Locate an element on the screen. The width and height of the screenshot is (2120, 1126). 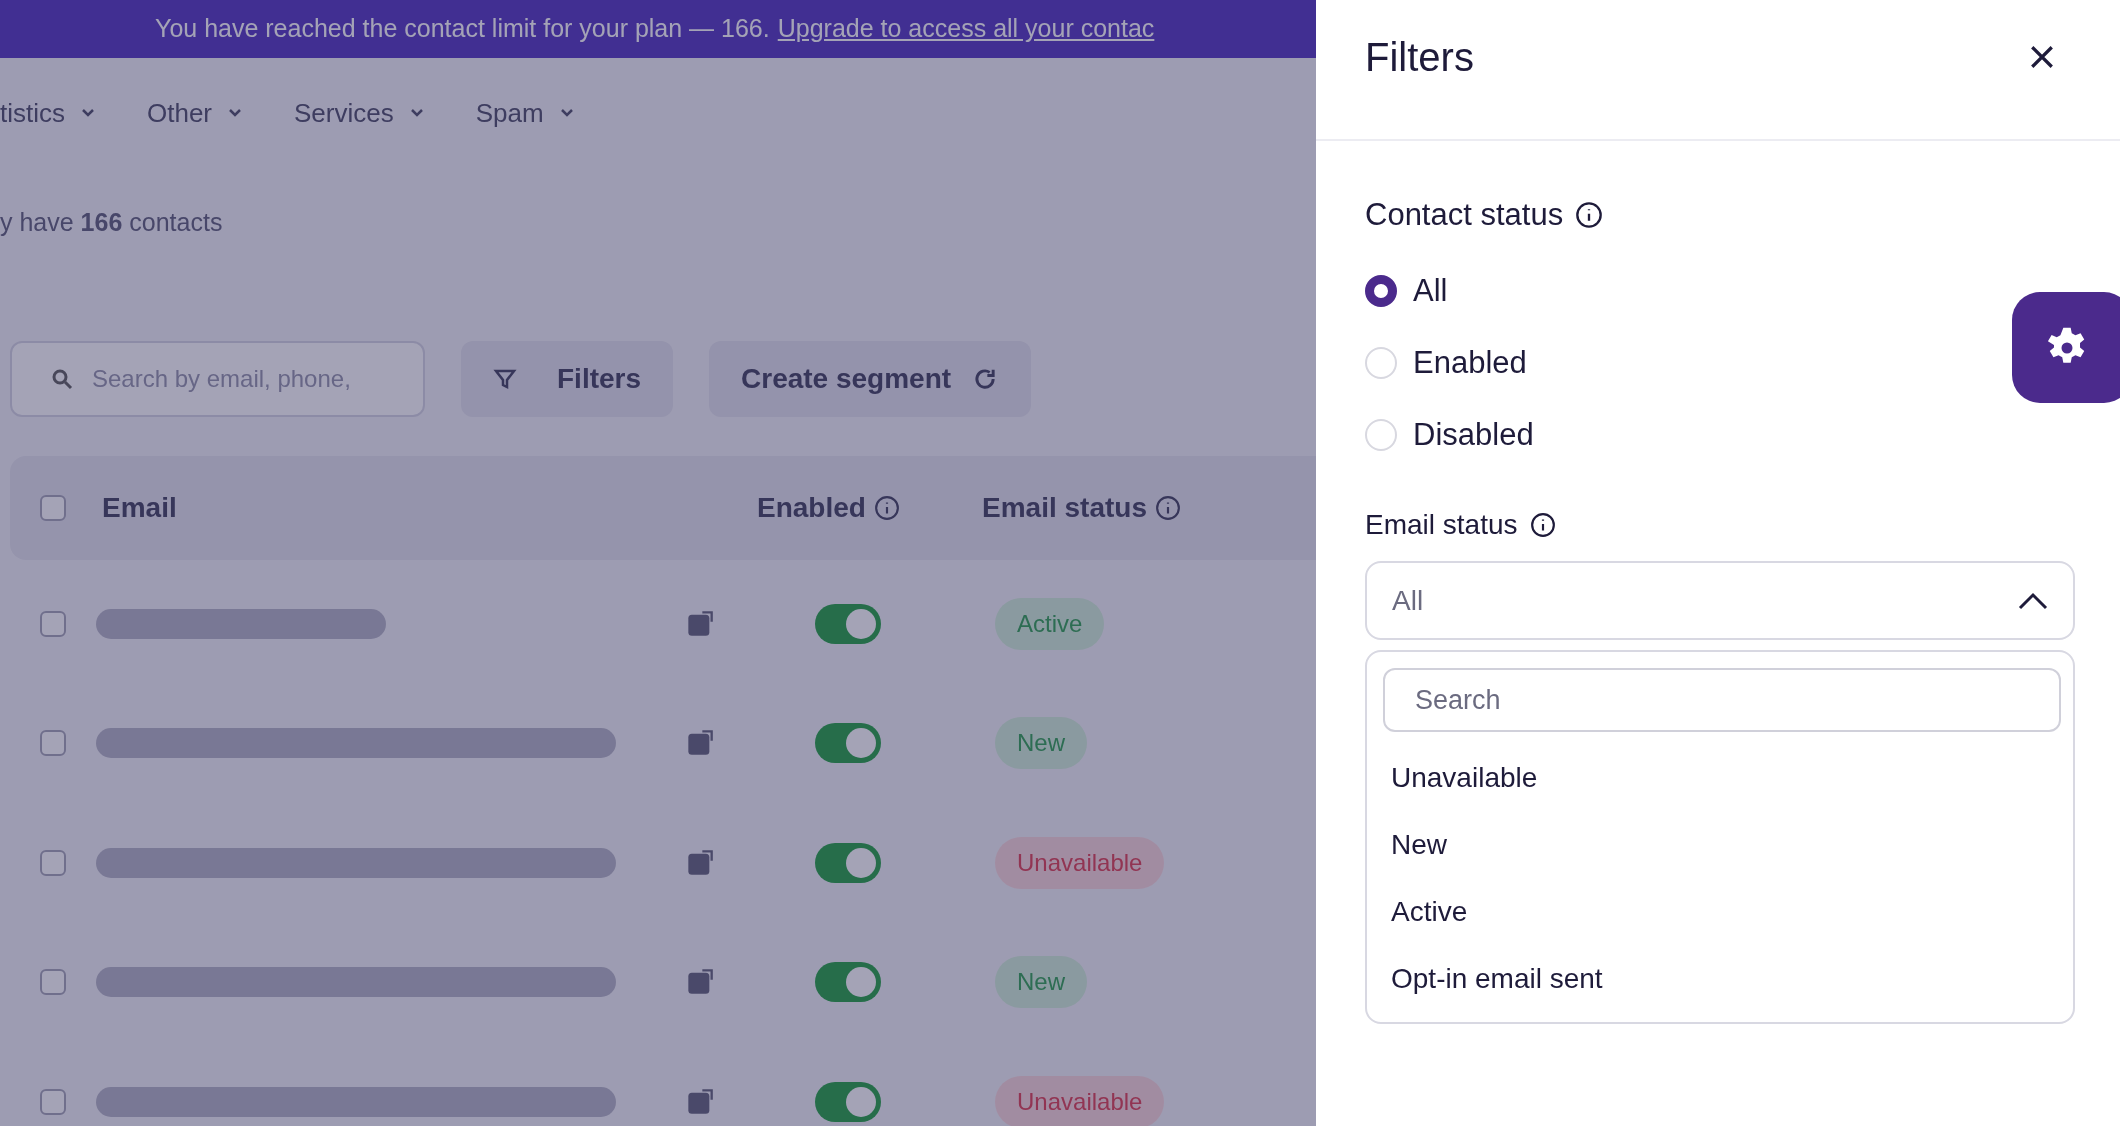
dropdown-option: Active is located at coordinates (1720, 911).